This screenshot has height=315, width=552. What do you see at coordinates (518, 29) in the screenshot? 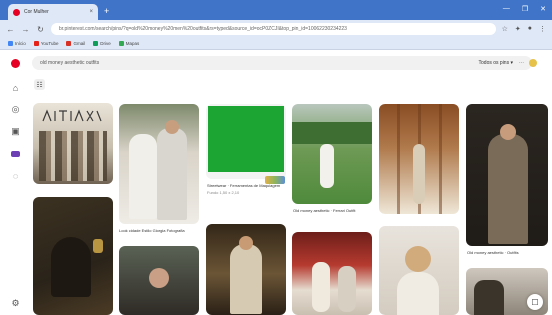
I see `extensions-icon: ✦` at bounding box center [518, 29].